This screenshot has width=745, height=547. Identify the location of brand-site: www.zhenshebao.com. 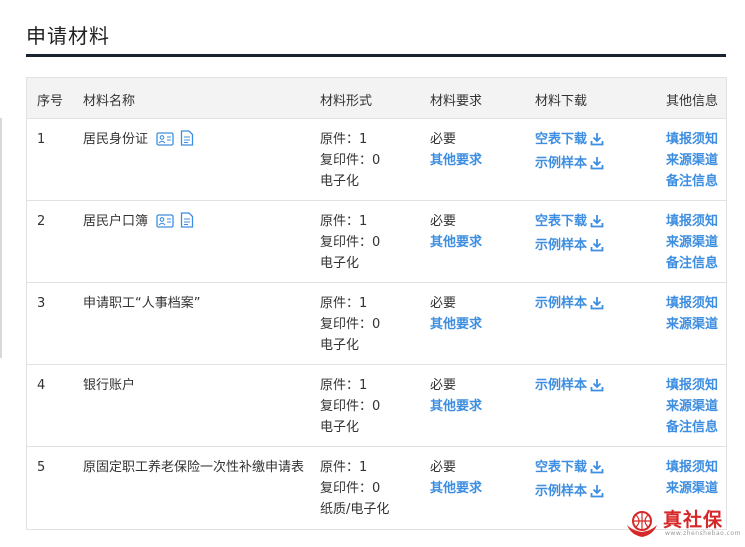
(703, 533).